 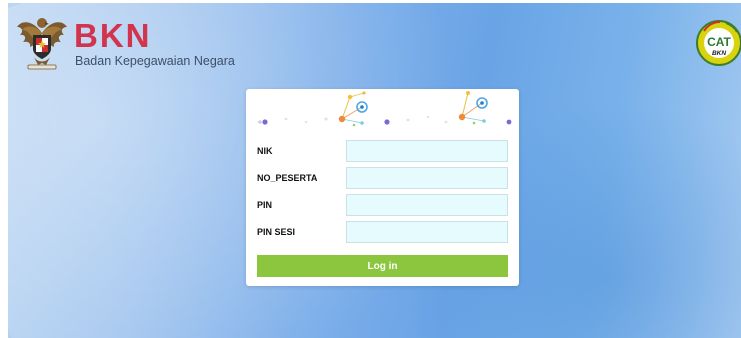 What do you see at coordinates (113, 35) in the screenshot?
I see `brand-name: BKN` at bounding box center [113, 35].